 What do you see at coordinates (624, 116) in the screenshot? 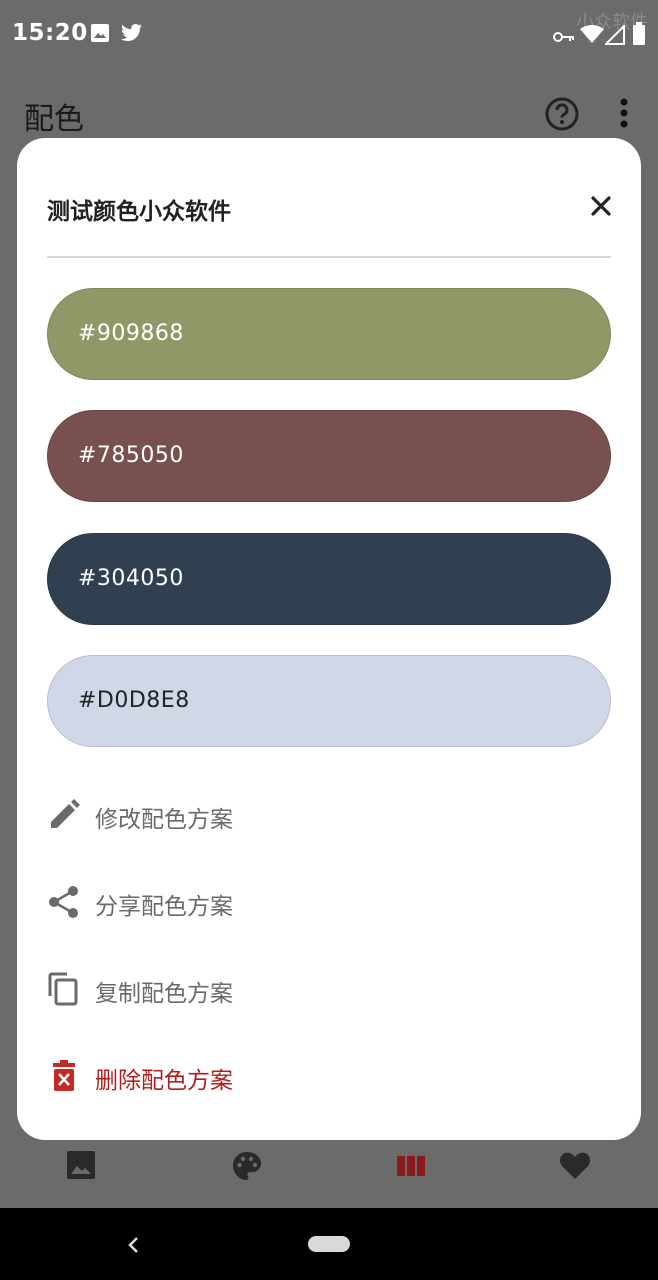
I see `more-vert-icon` at bounding box center [624, 116].